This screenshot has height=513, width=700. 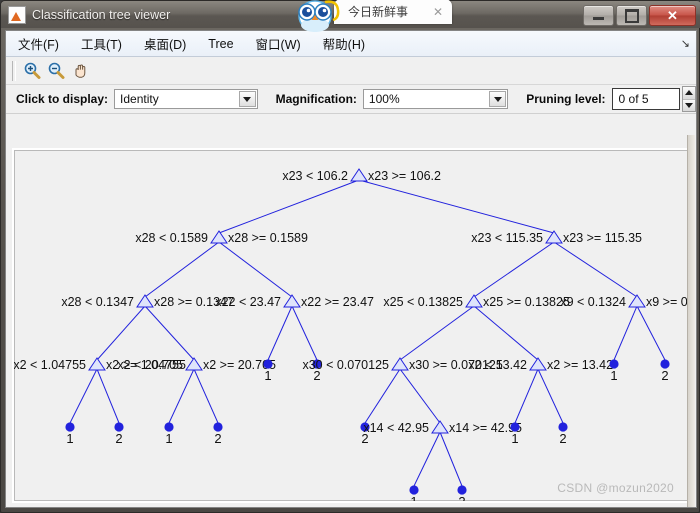 I want to click on tree-node-right-label: x2 >= 13.42, so click(x=580, y=365).